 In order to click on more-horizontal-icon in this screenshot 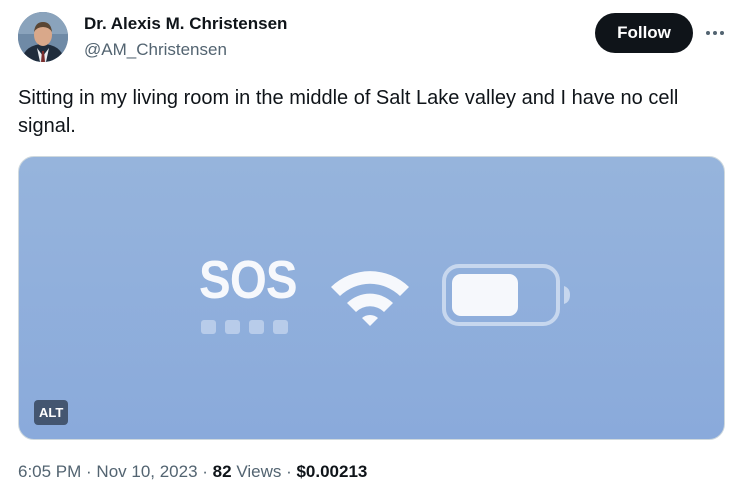, I will do `click(715, 33)`.